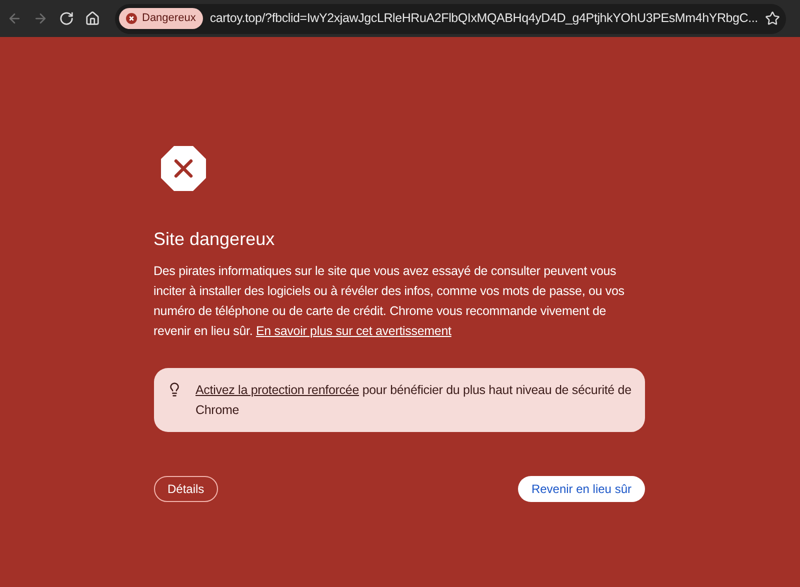 The width and height of the screenshot is (800, 587). I want to click on enhanced-protection-link: Activez la protection renforcée, so click(277, 390).